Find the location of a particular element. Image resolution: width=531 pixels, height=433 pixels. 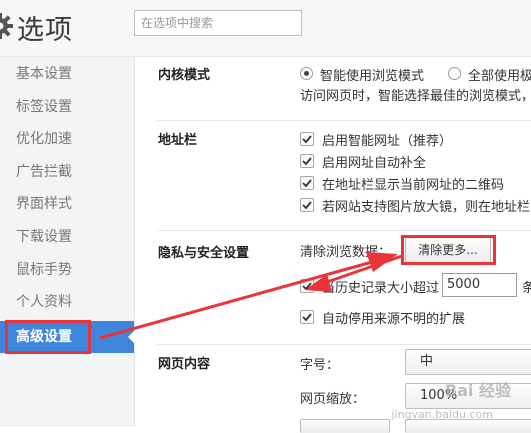

font-size-select: 中 is located at coordinates (468, 362).